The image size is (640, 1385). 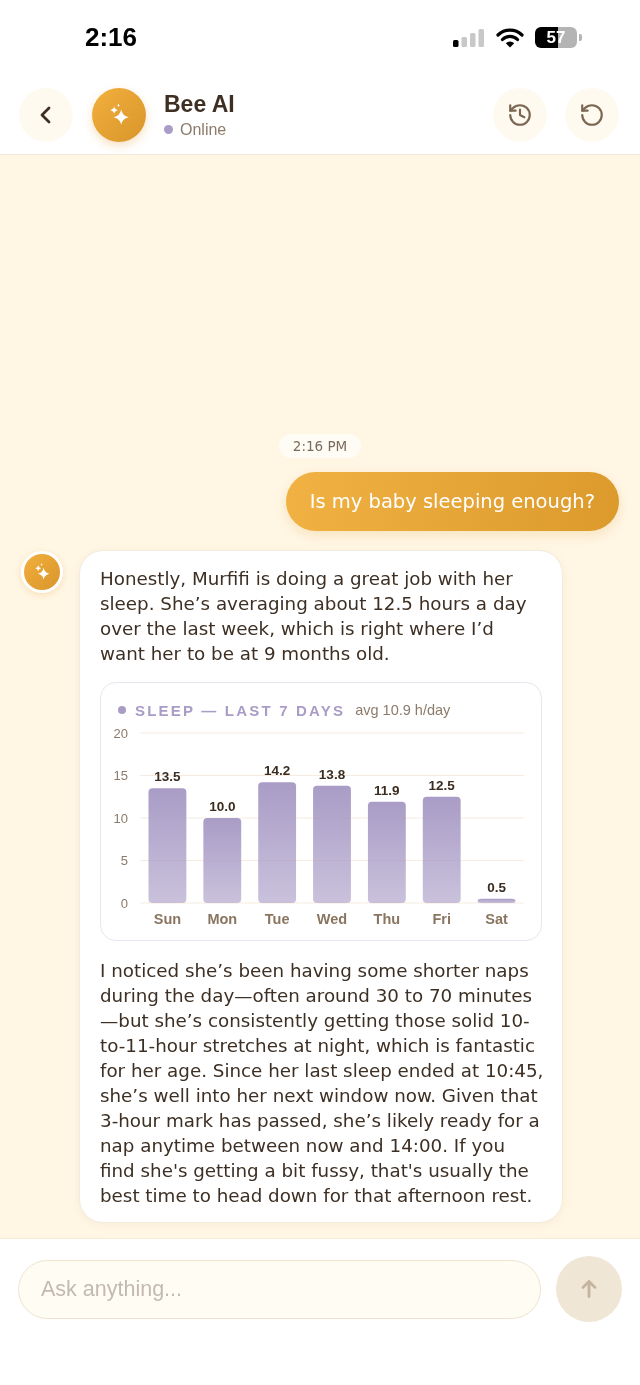 What do you see at coordinates (167, 919) in the screenshot?
I see `x-axis-label: Sun` at bounding box center [167, 919].